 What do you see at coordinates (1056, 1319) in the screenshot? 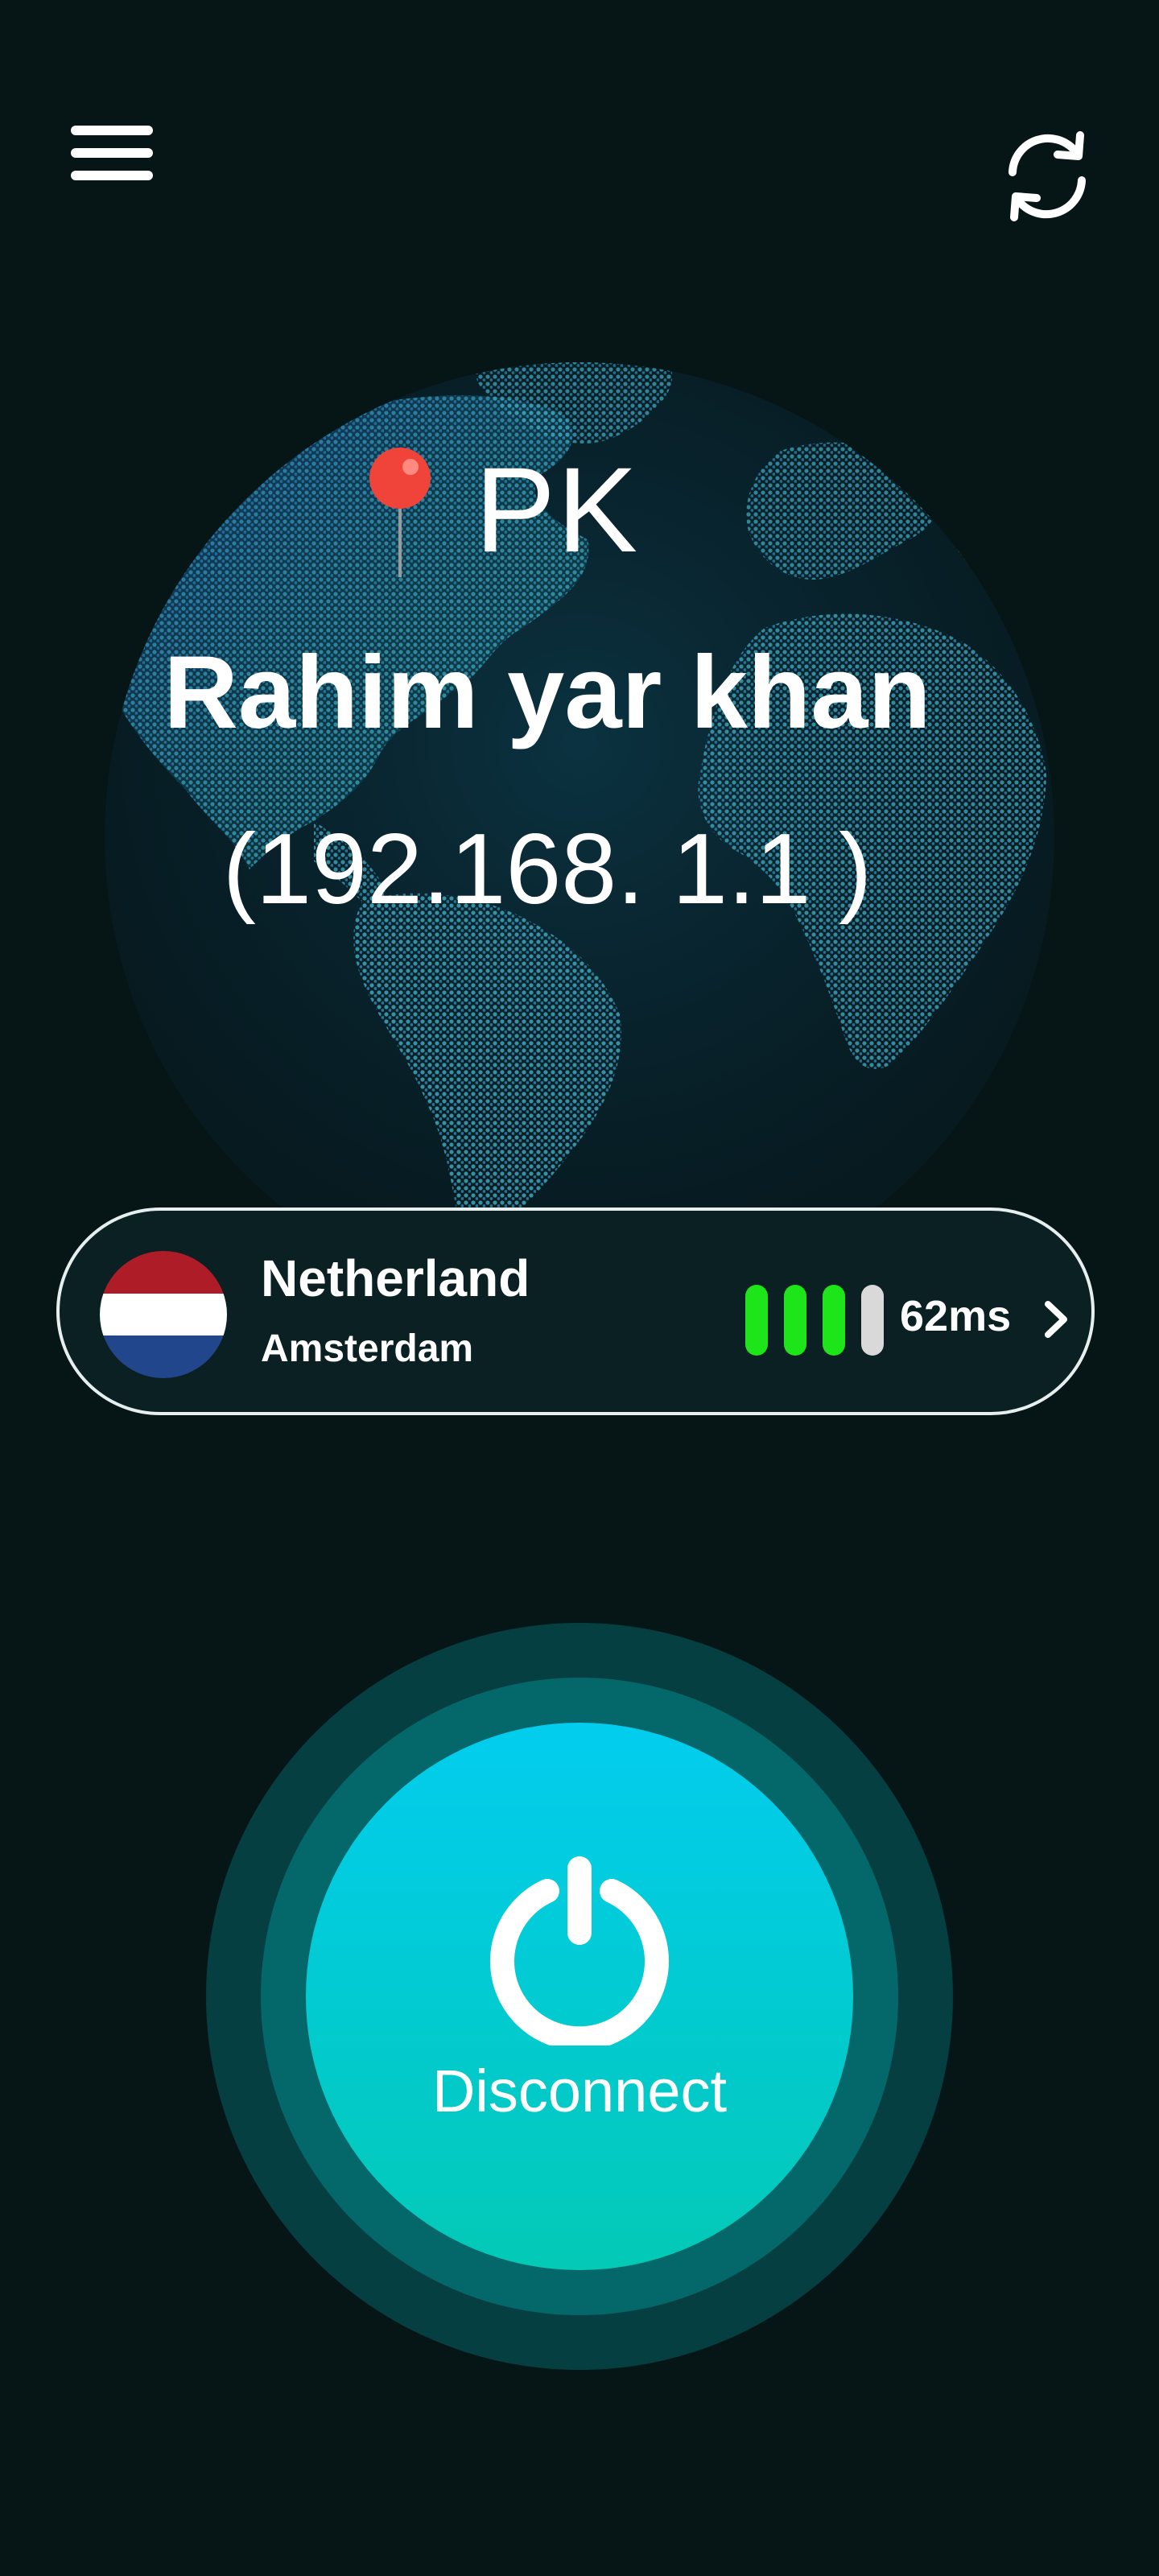
I see `chevron-right-icon` at bounding box center [1056, 1319].